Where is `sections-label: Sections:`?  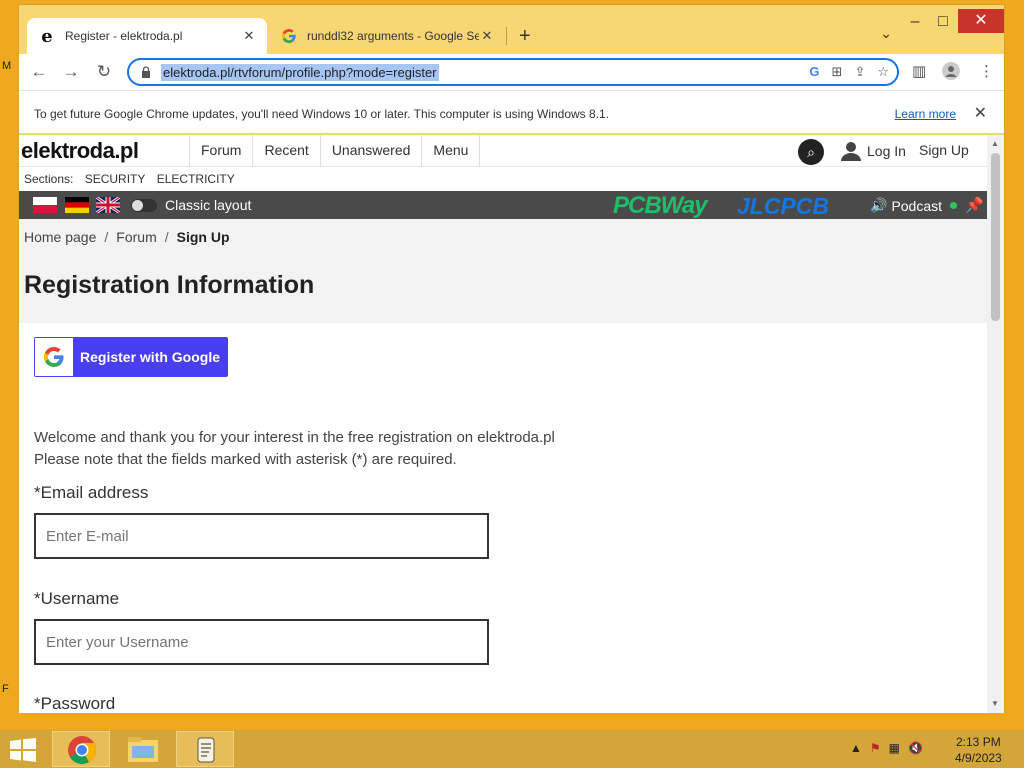 sections-label: Sections: is located at coordinates (49, 179).